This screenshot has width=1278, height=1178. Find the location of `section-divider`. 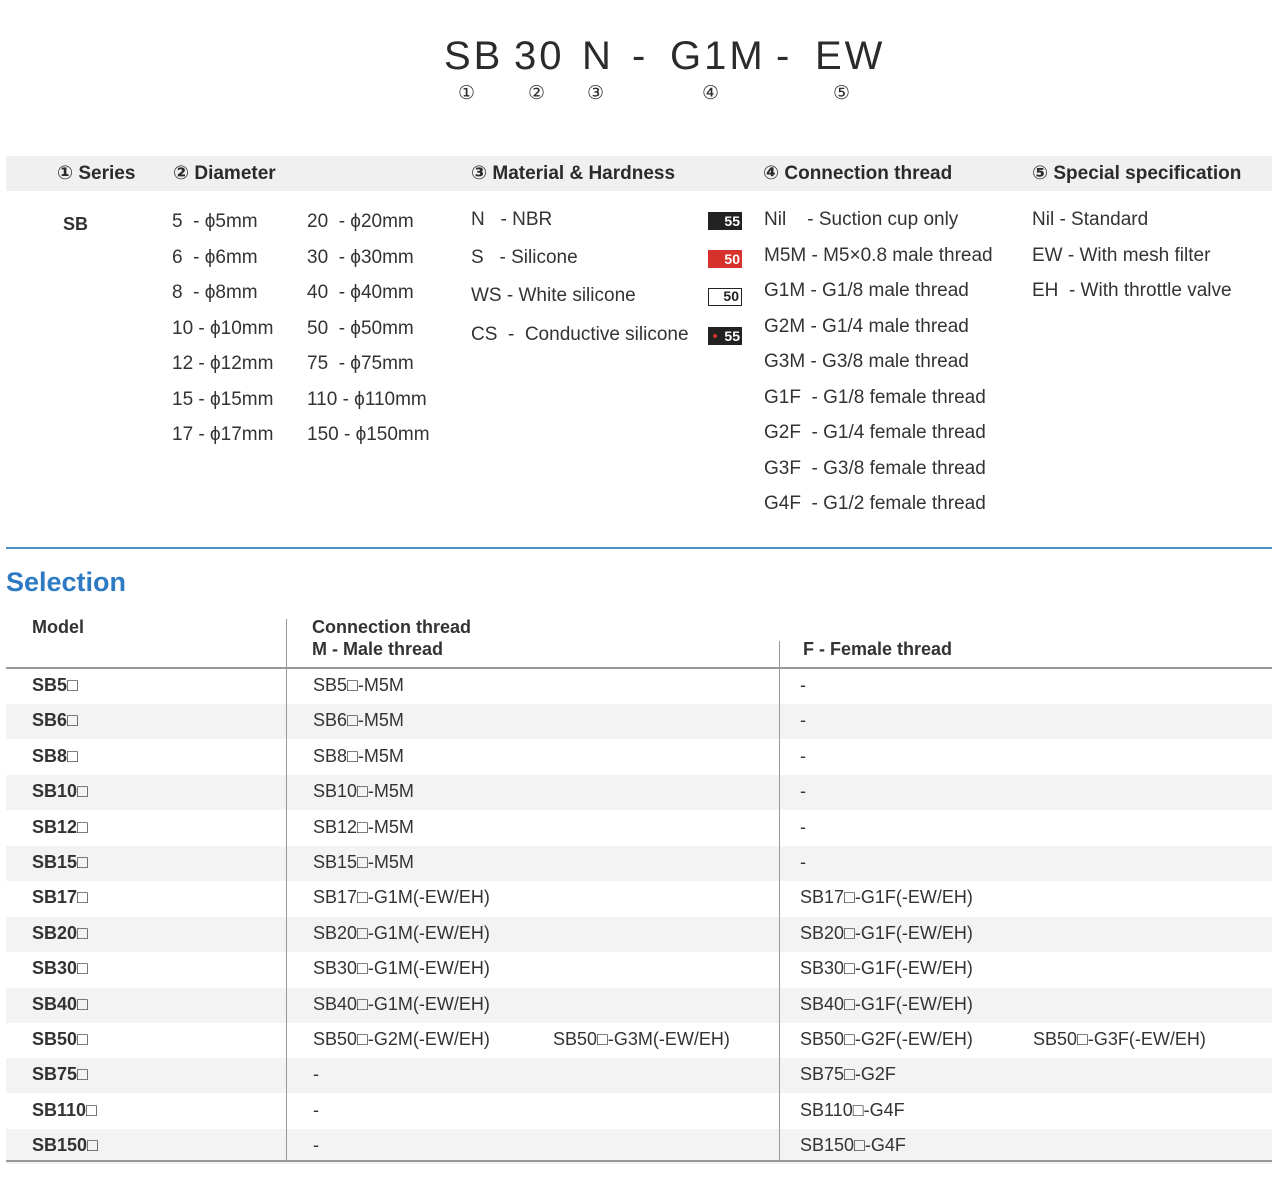

section-divider is located at coordinates (639, 548).